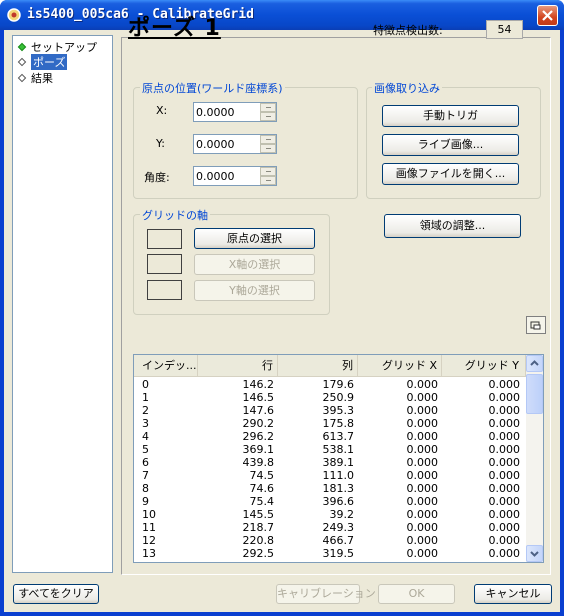 This screenshot has width=564, height=616. Describe the element at coordinates (235, 112) in the screenshot. I see `x-spinner: 0.0000` at that location.